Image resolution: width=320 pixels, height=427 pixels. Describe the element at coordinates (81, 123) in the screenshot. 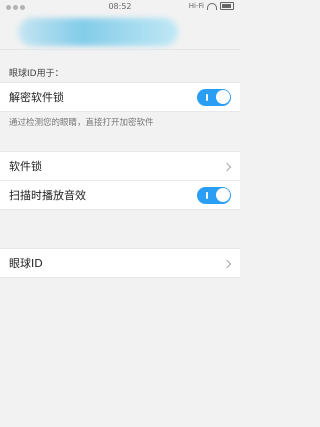

I see `unlock-description: 通过检测您的眼睛，直接打开加密软件` at that location.